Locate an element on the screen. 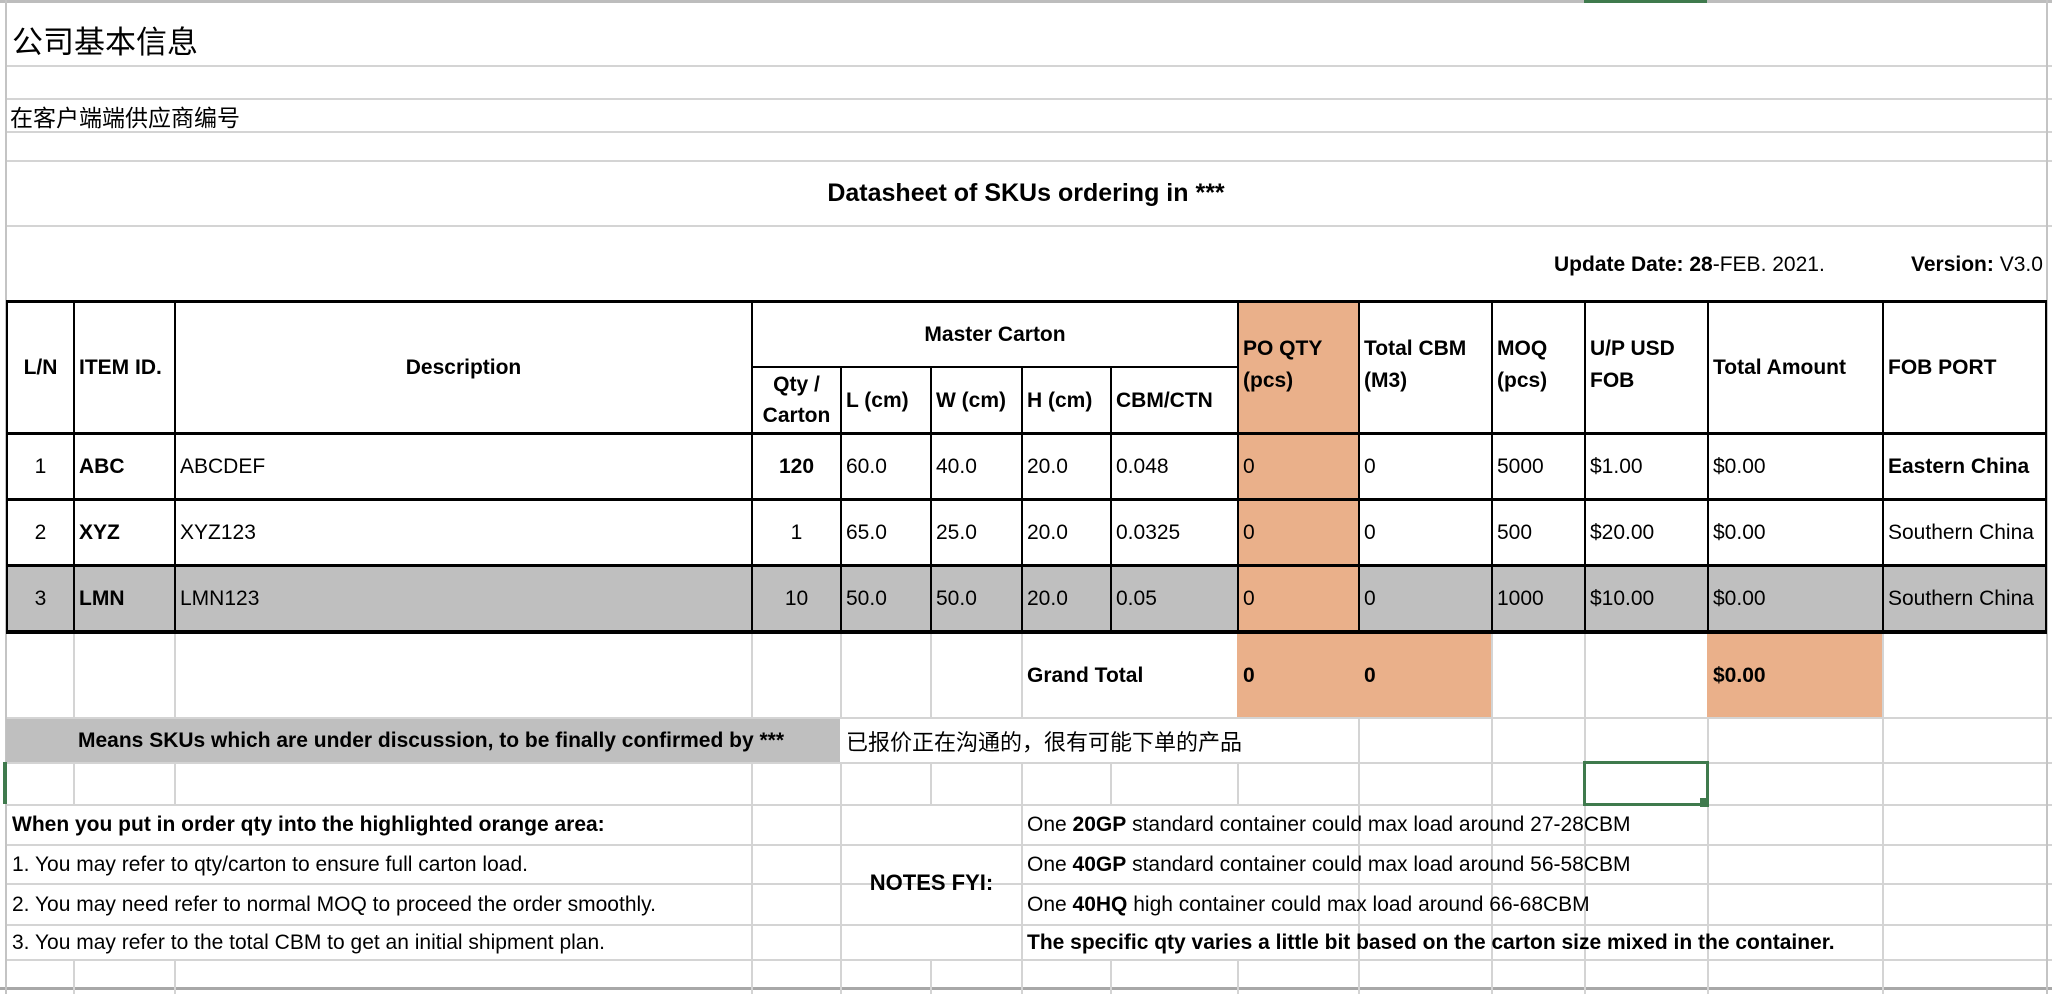  header-master-carton: Master Carton is located at coordinates (995, 334).